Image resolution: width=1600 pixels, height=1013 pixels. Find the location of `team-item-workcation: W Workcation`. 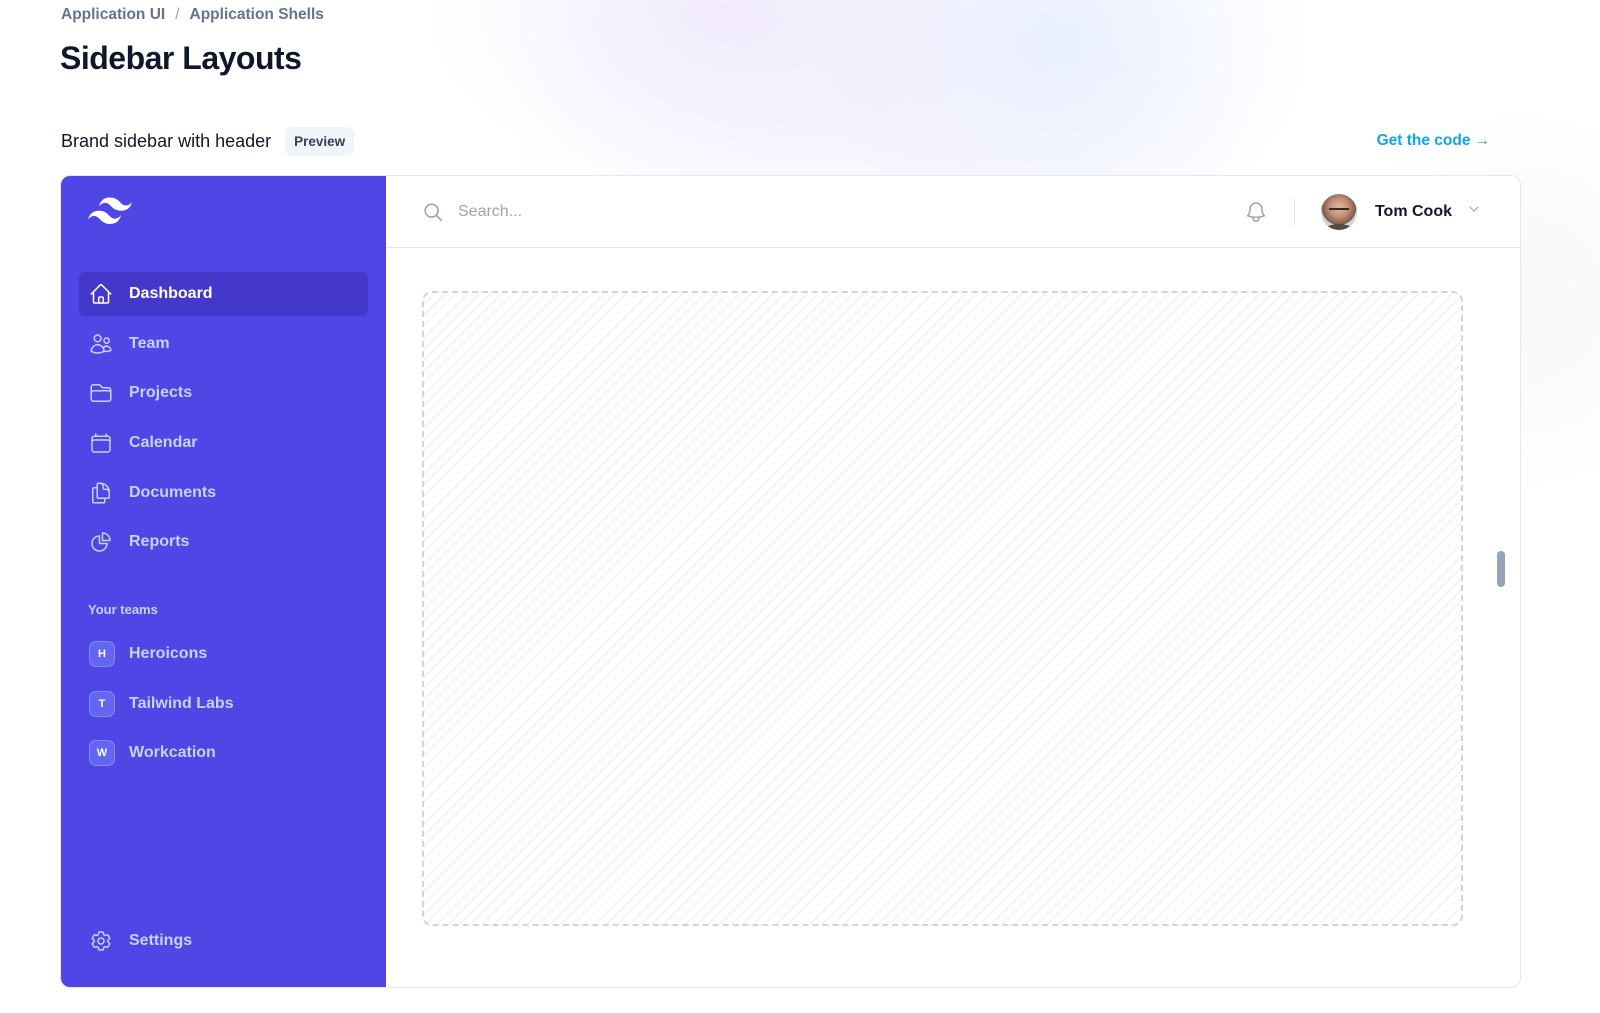

team-item-workcation: W Workcation is located at coordinates (223, 753).